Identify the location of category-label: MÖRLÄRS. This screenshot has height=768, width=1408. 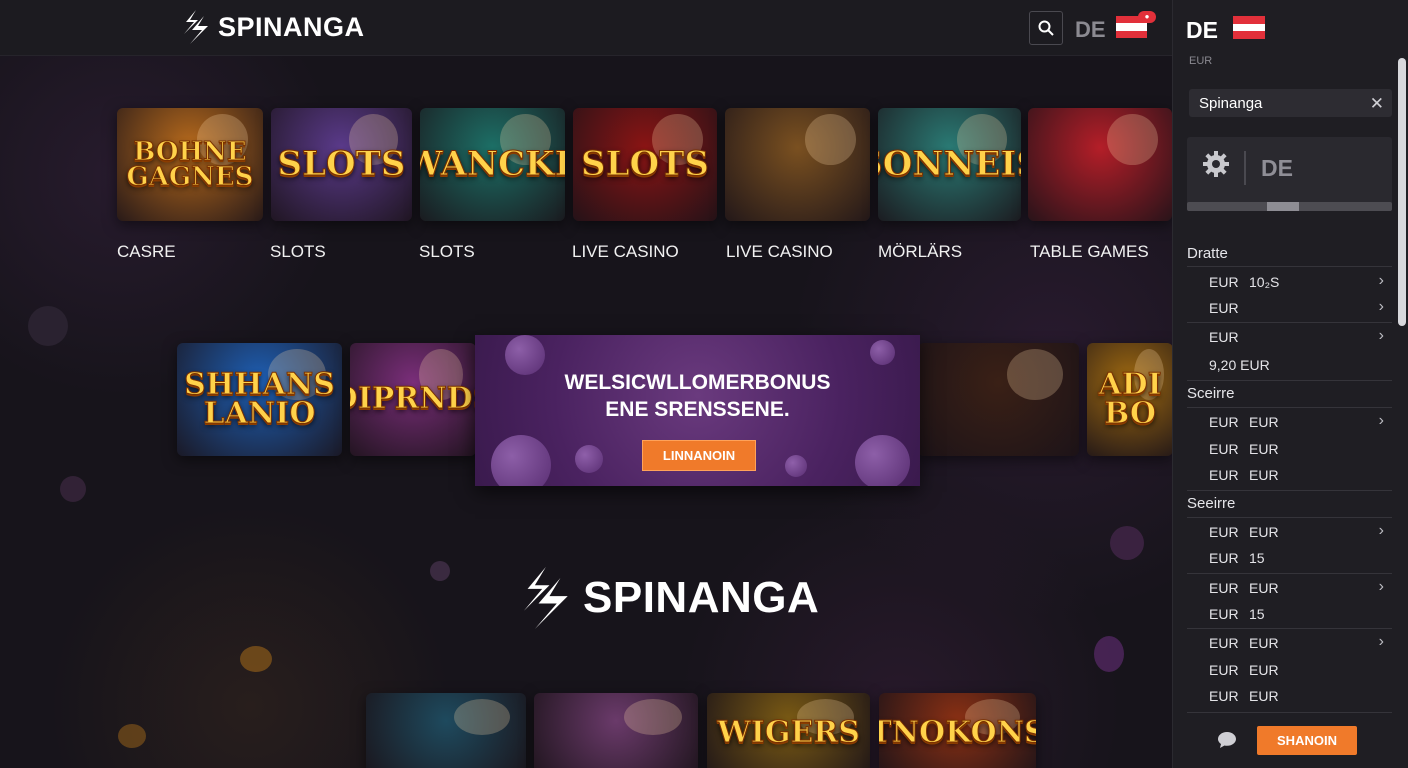
(920, 252).